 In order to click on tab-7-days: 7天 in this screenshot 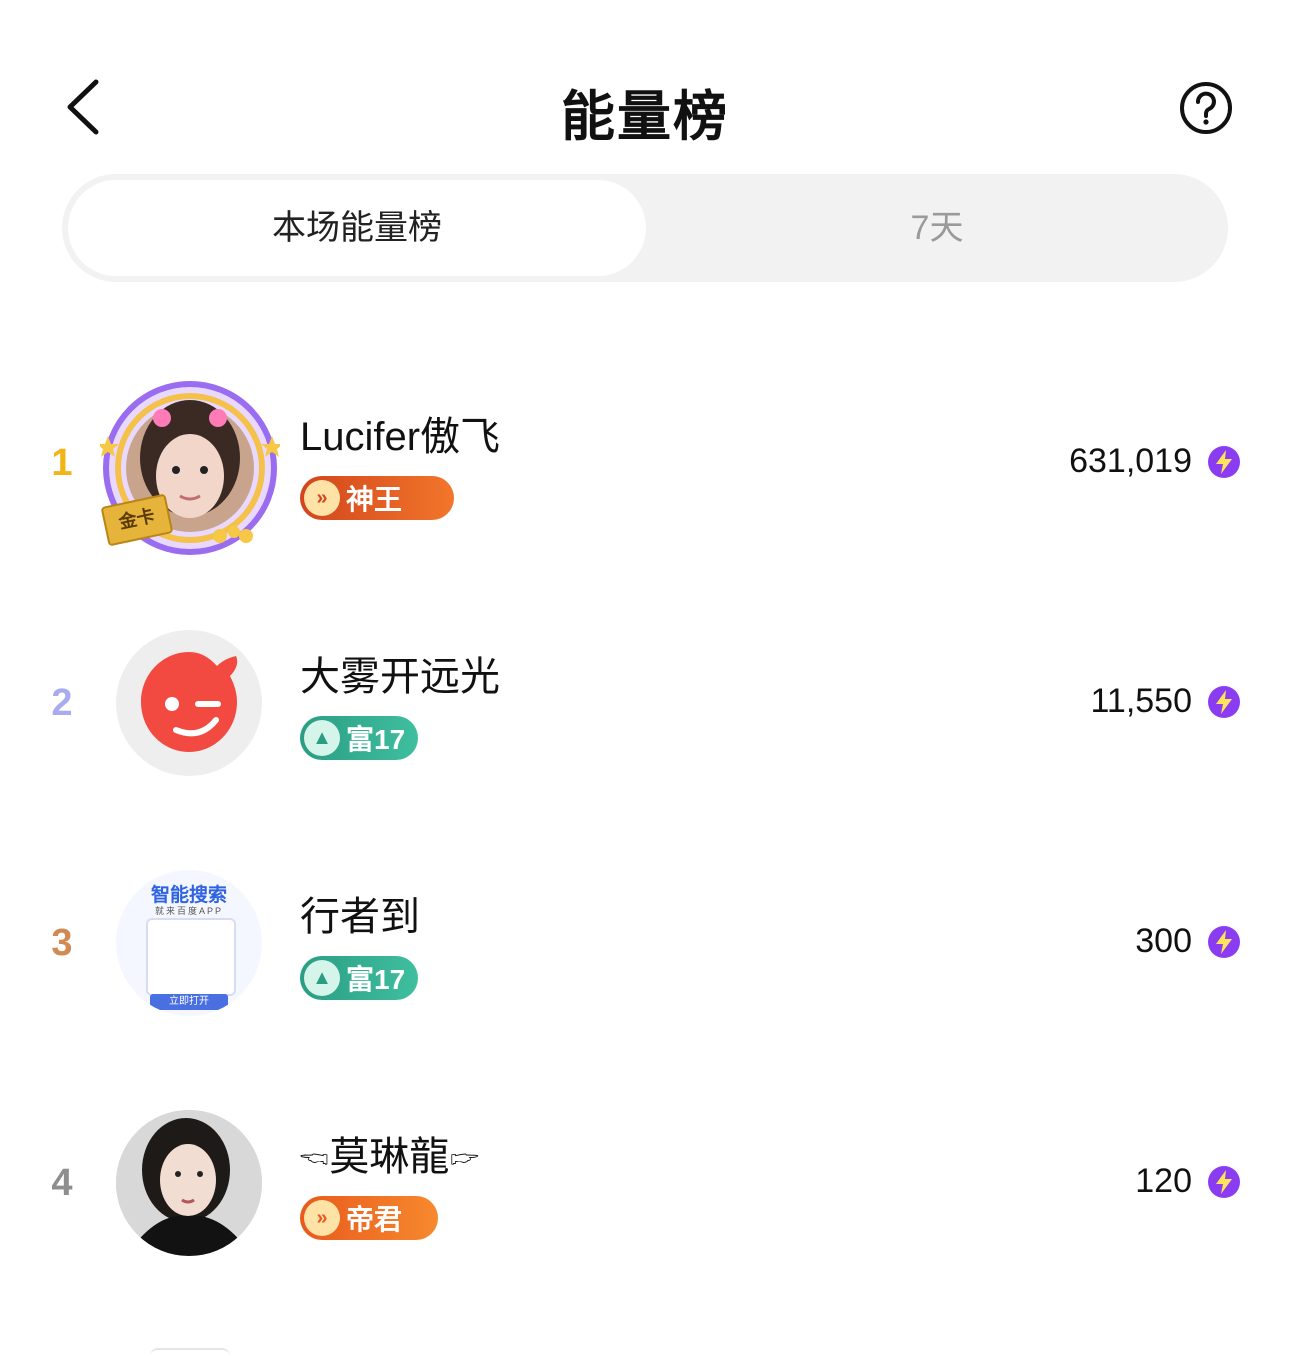, I will do `click(937, 228)`.